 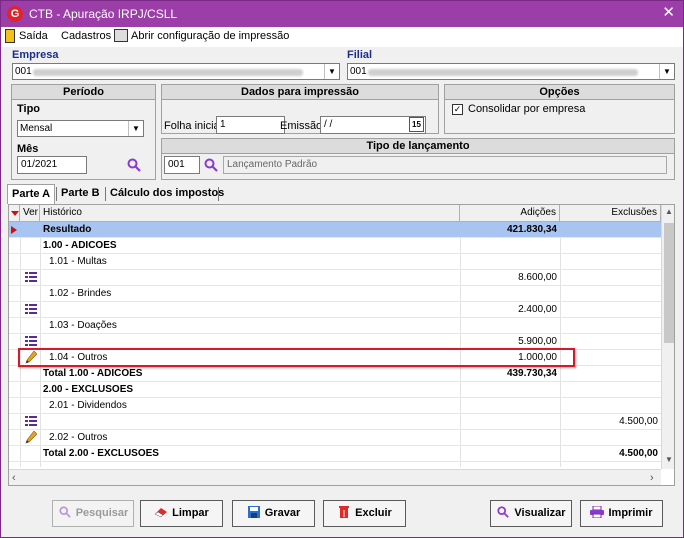 What do you see at coordinates (102, 513) in the screenshot?
I see `pesquisar-label: Pesquisar` at bounding box center [102, 513].